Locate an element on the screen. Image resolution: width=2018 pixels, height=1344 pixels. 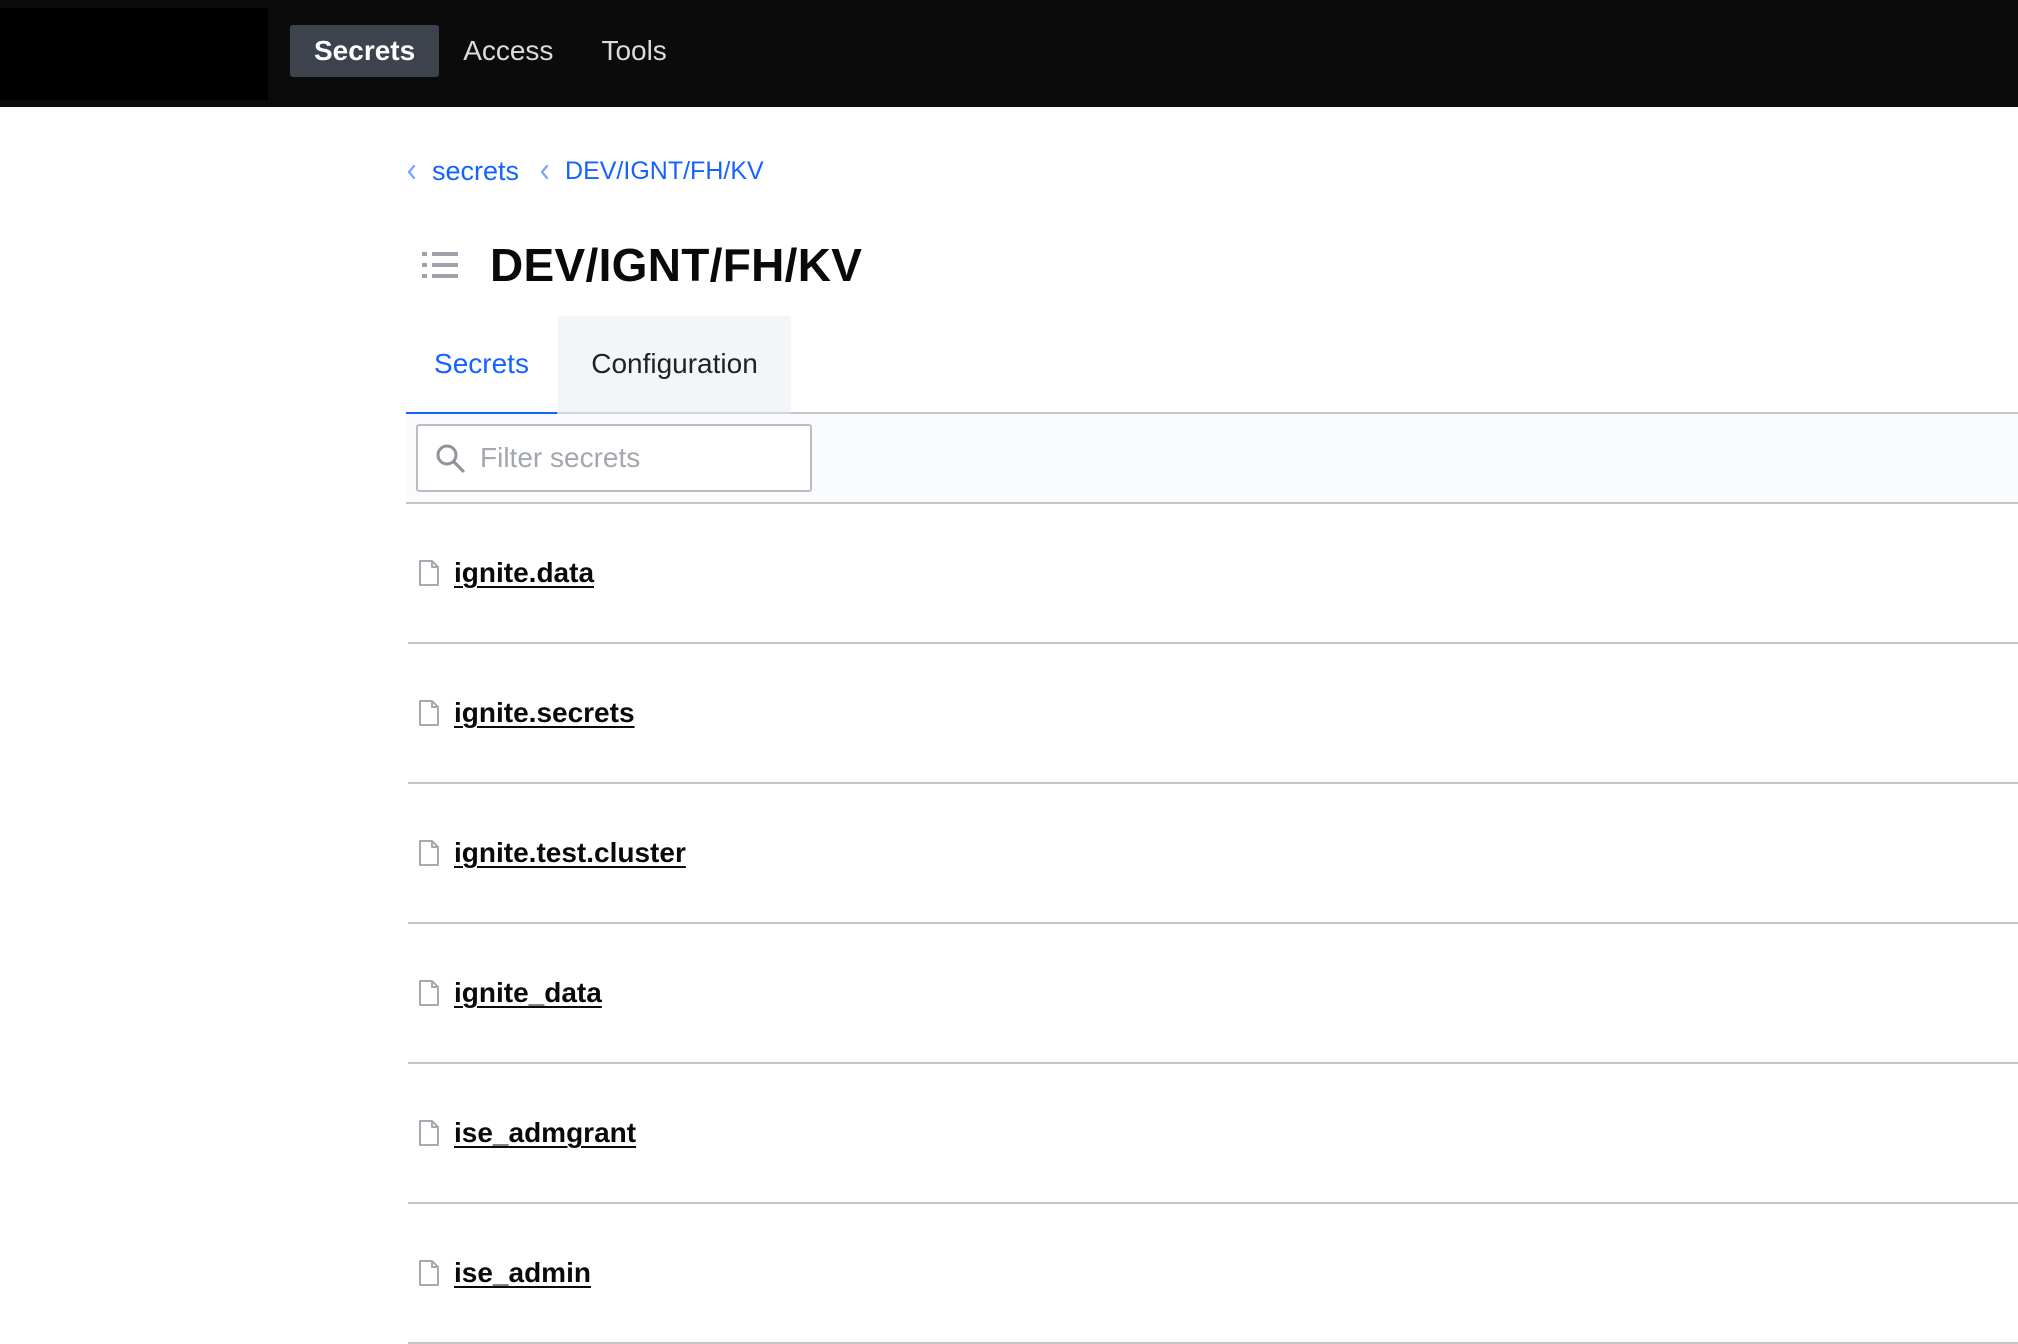
breadcrumb-item-secrets: secrets is located at coordinates (462, 171).